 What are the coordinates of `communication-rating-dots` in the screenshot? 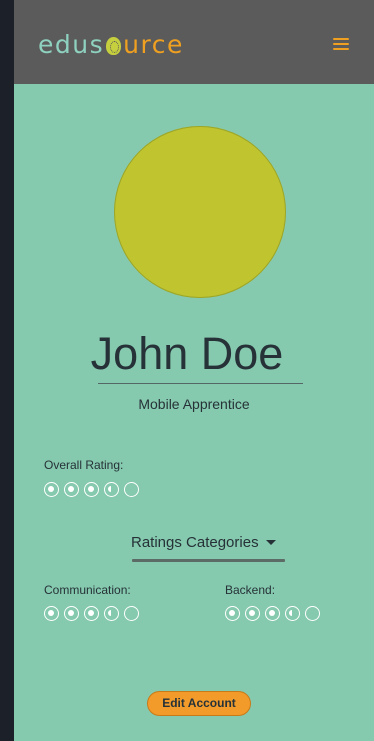 It's located at (91, 613).